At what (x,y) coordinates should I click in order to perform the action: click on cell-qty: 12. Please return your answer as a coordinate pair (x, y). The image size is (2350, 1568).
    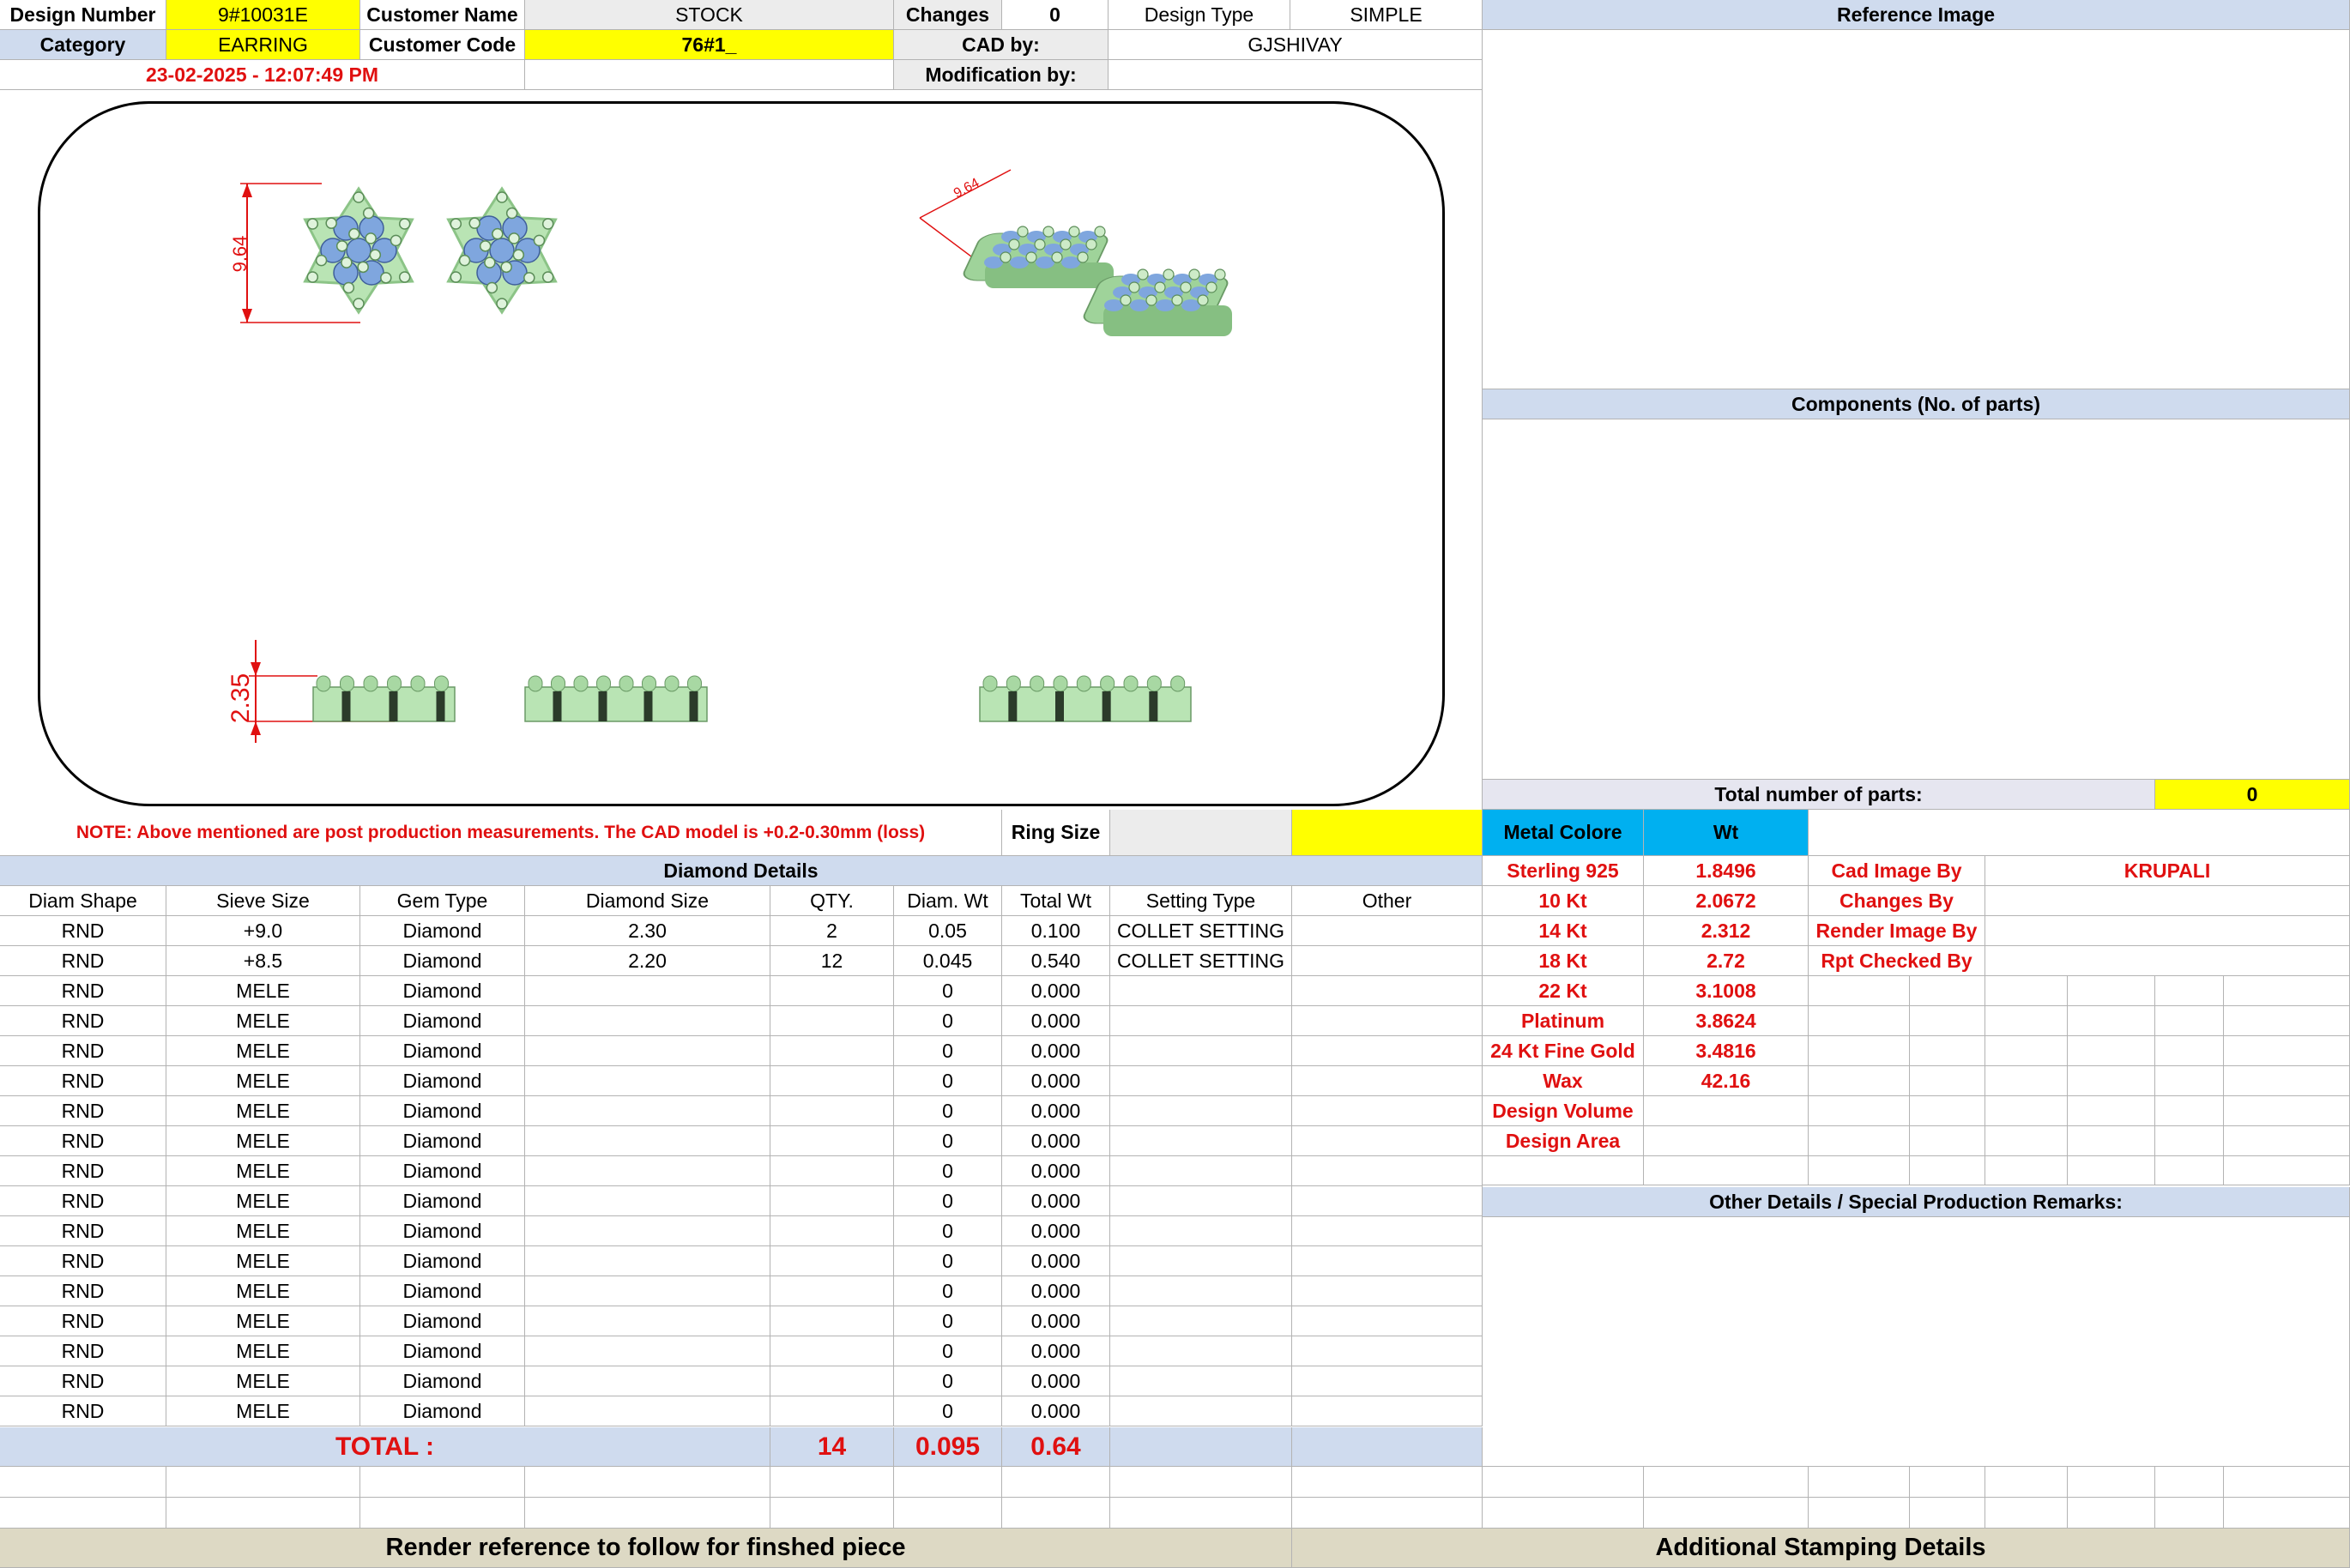
    Looking at the image, I should click on (832, 961).